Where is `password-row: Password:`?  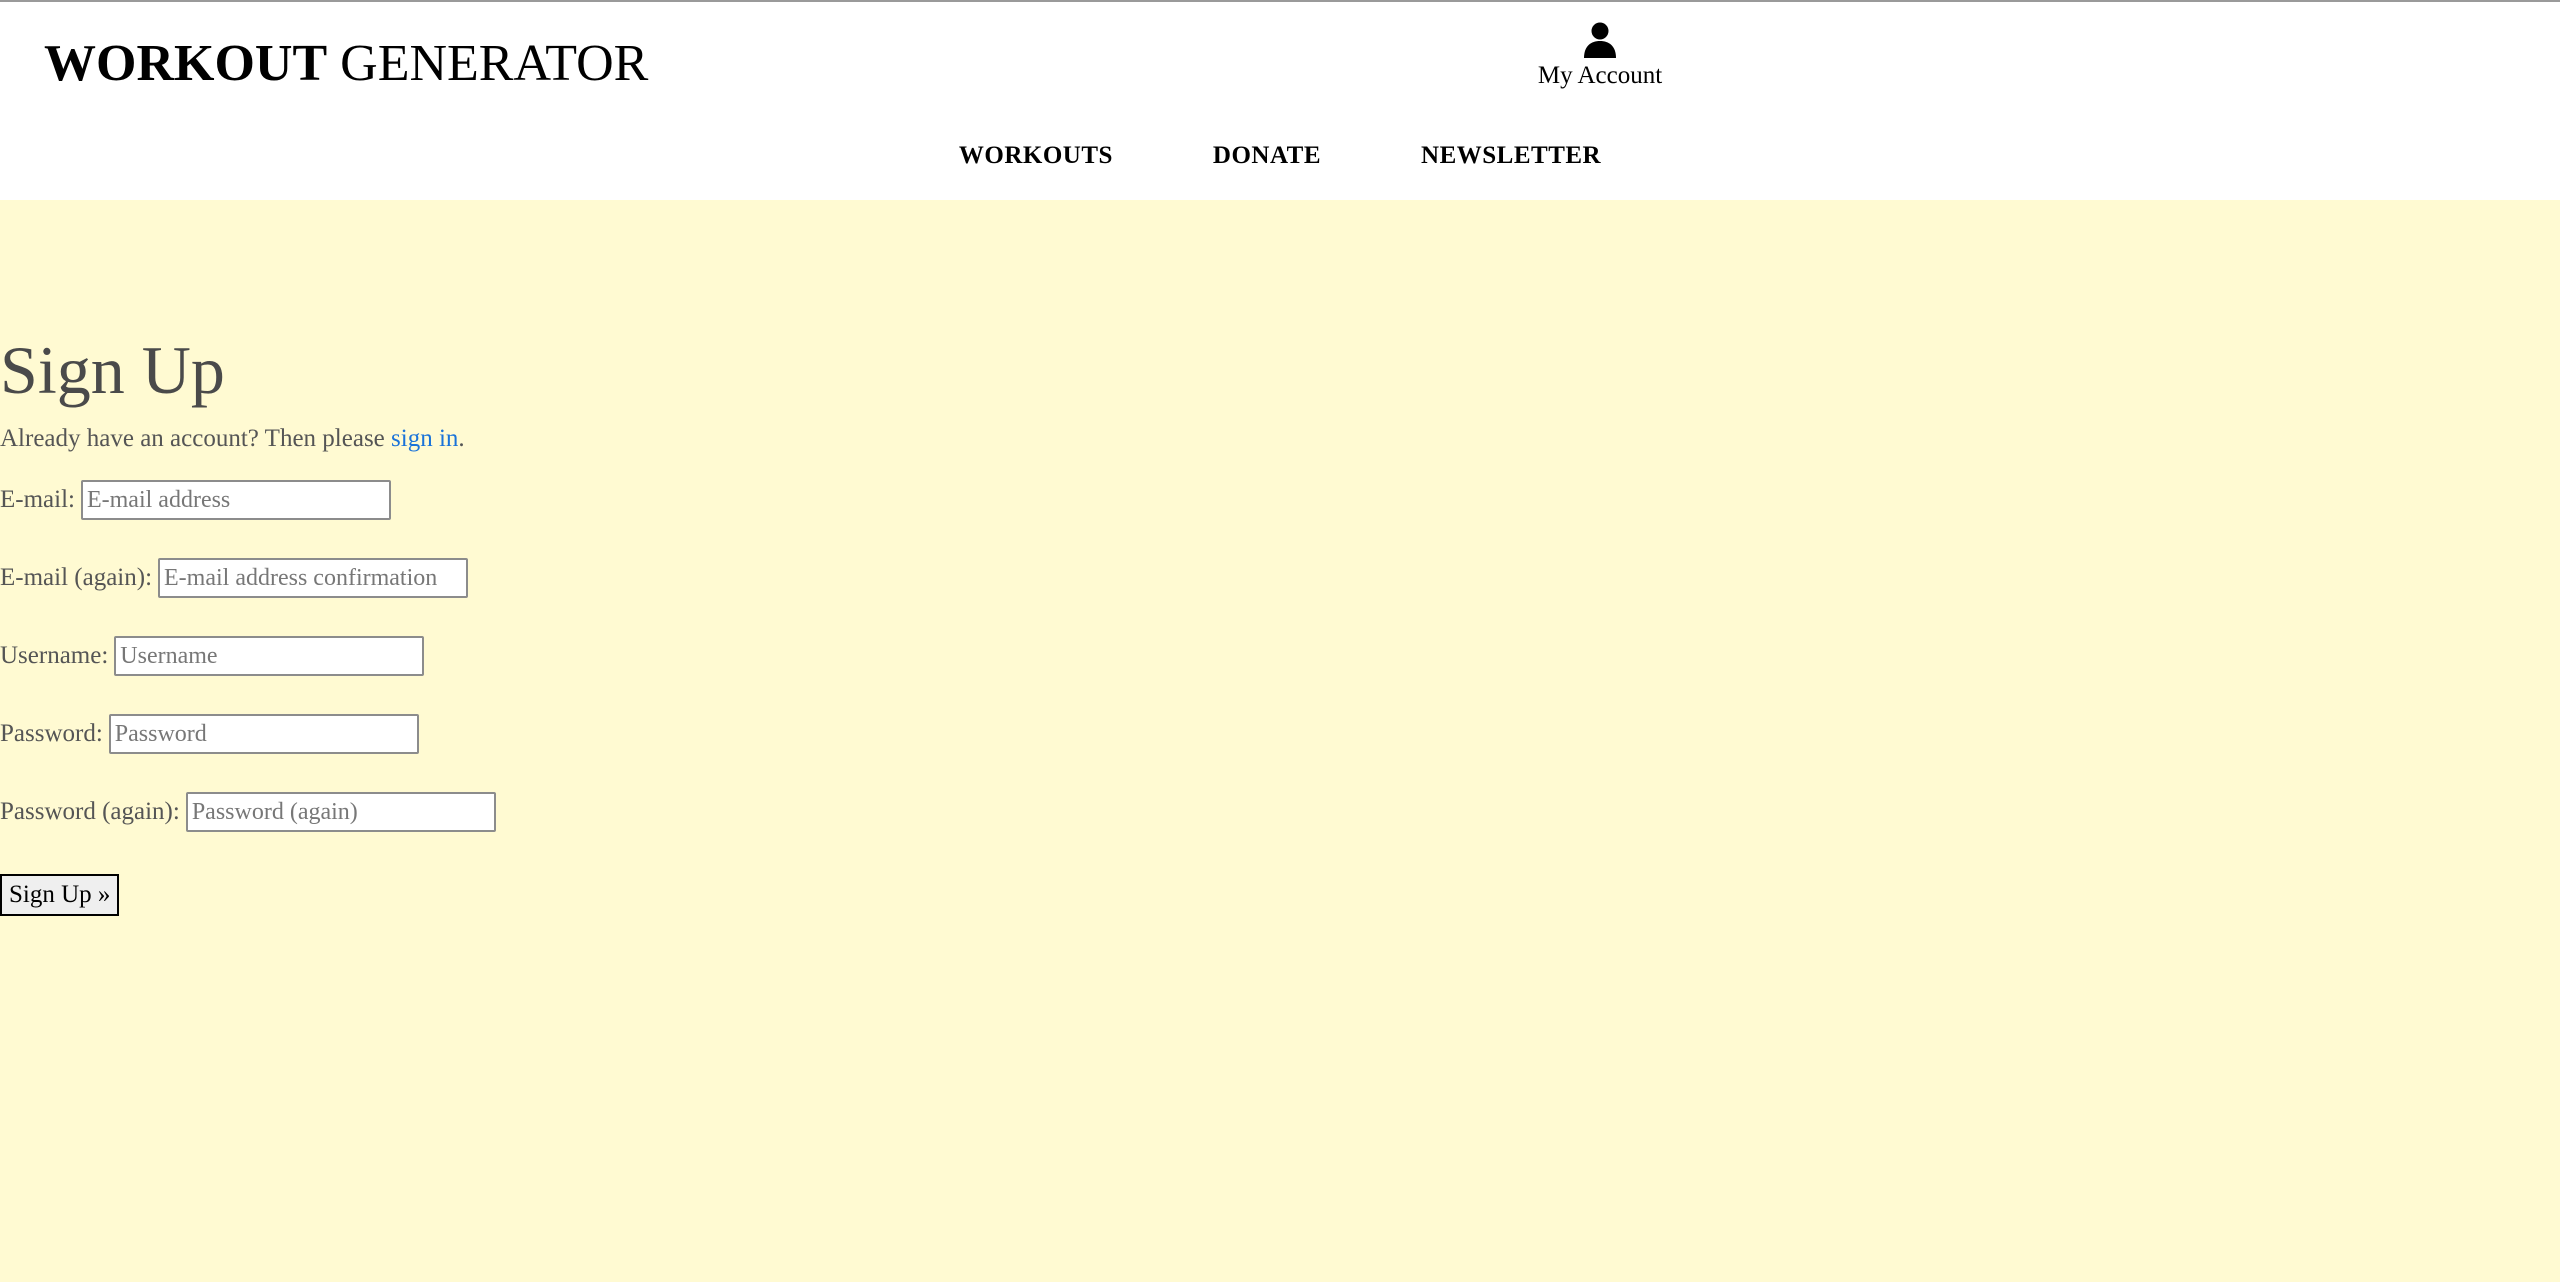
password-row: Password: is located at coordinates (209, 734).